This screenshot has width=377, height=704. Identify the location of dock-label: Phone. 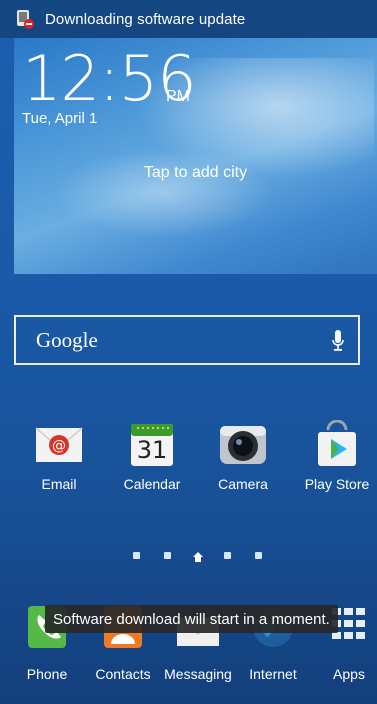
(47, 674).